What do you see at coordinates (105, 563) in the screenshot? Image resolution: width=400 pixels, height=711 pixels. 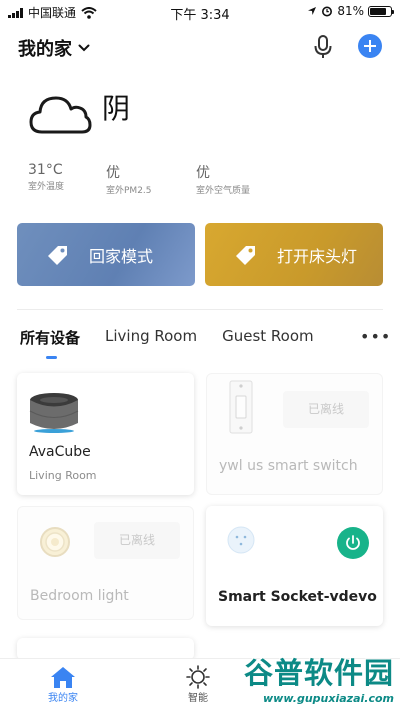 I see `device-card-bedroom-light: 已离线 Bedroom light` at bounding box center [105, 563].